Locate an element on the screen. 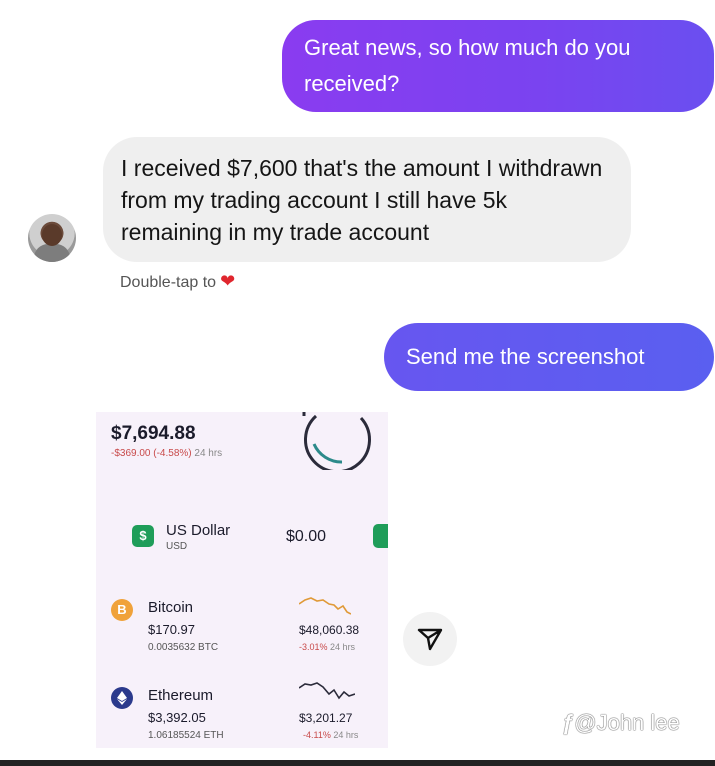  asset-icon is located at coordinates (380, 536).